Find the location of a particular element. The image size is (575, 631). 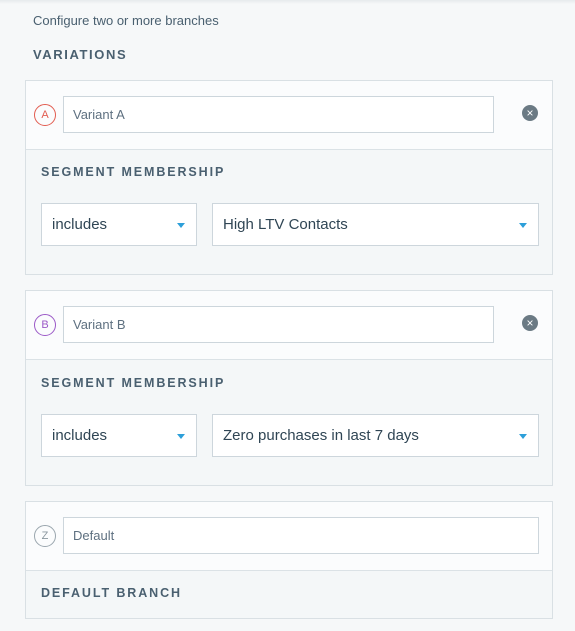

default-name-input is located at coordinates (301, 535).